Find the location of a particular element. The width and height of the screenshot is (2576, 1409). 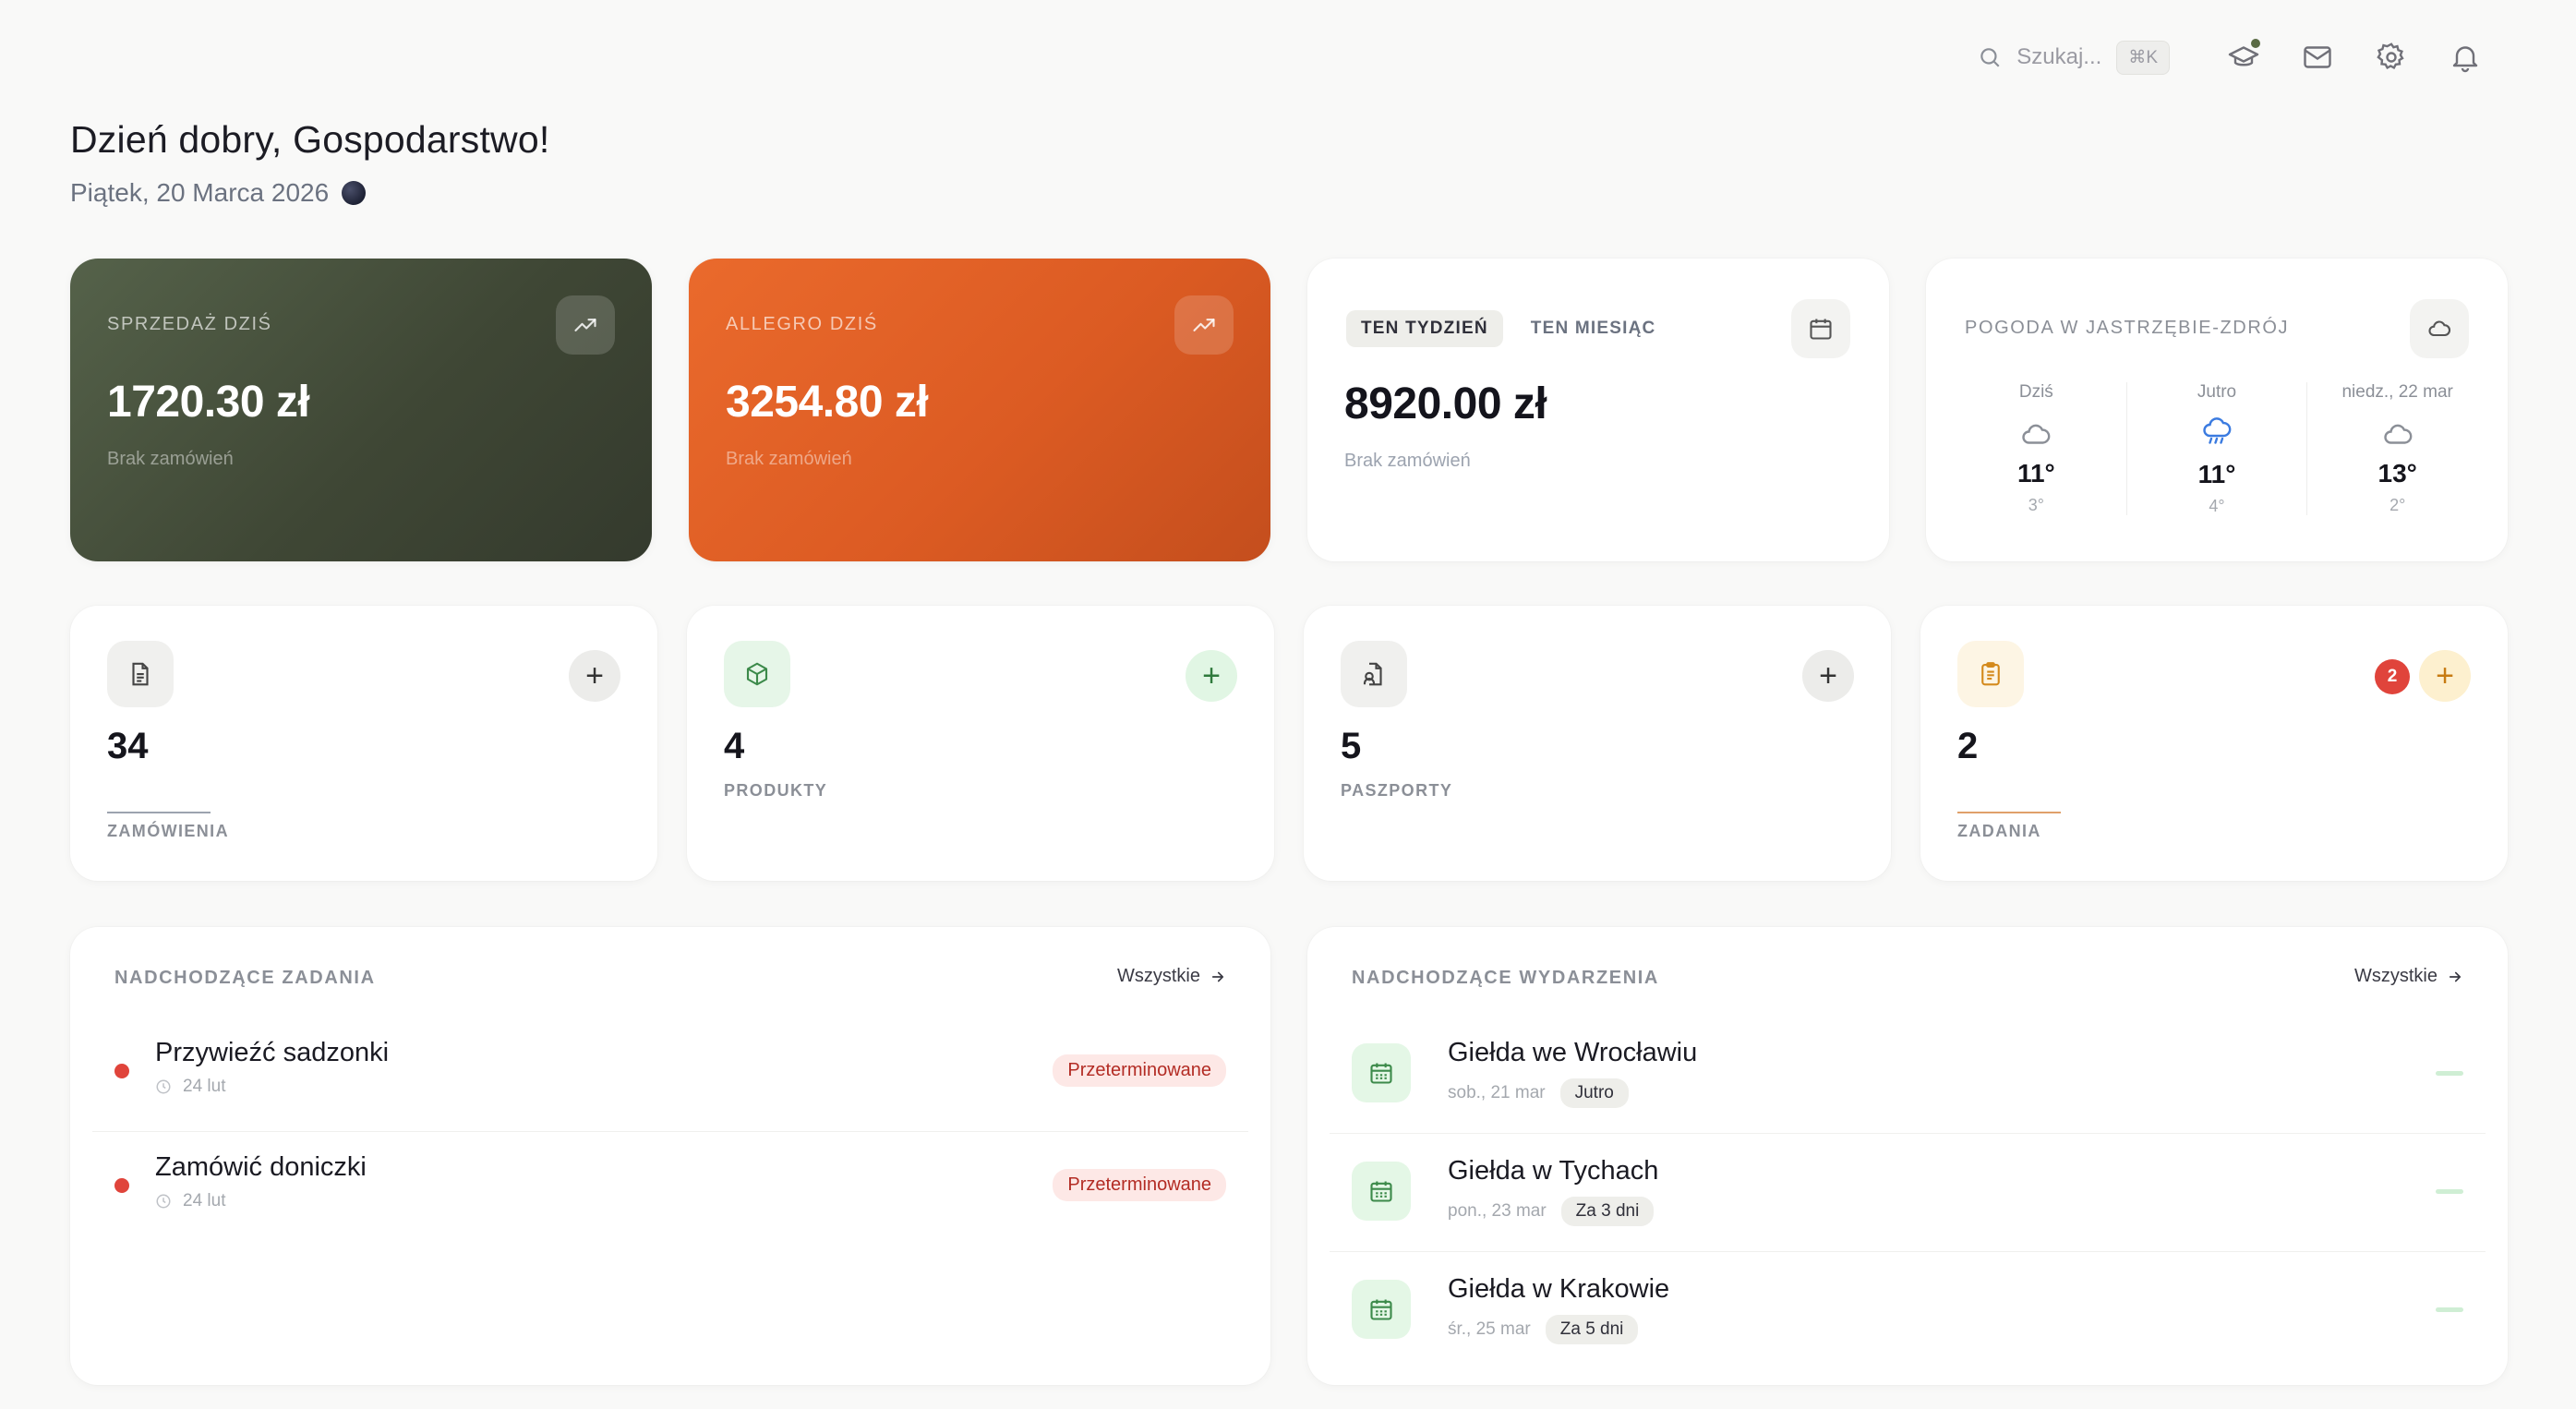

event-row: Giełda w Tychach pon., 23 mar Za 3 dni is located at coordinates (1908, 1193).